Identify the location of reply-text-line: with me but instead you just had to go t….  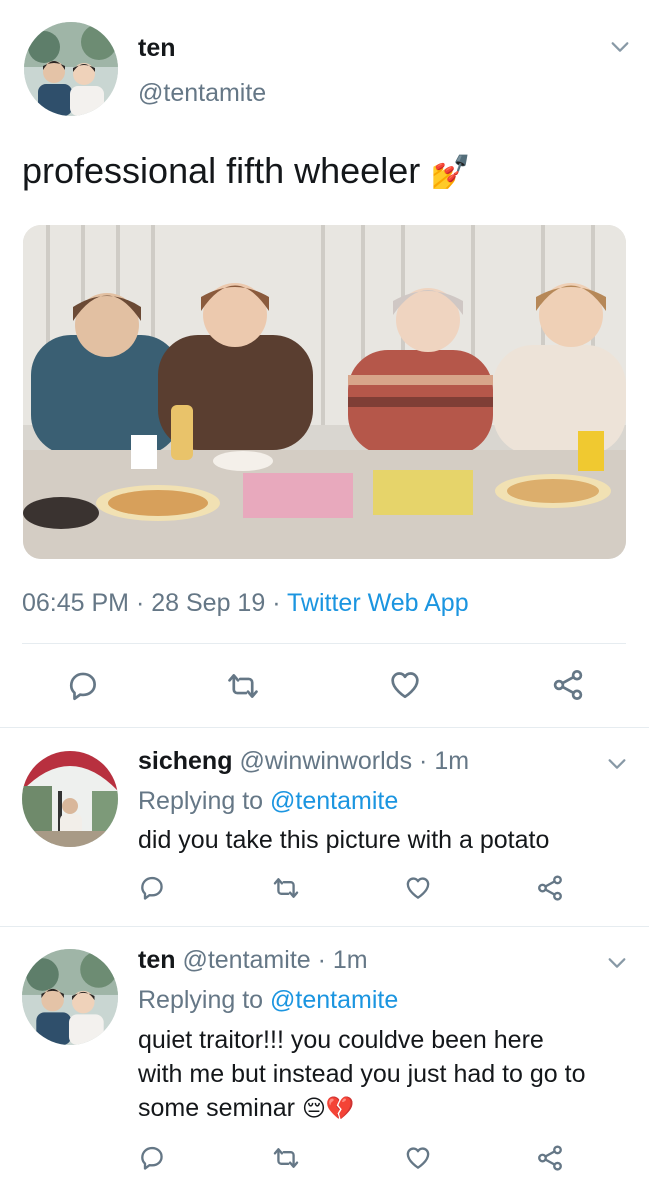
(362, 1074).